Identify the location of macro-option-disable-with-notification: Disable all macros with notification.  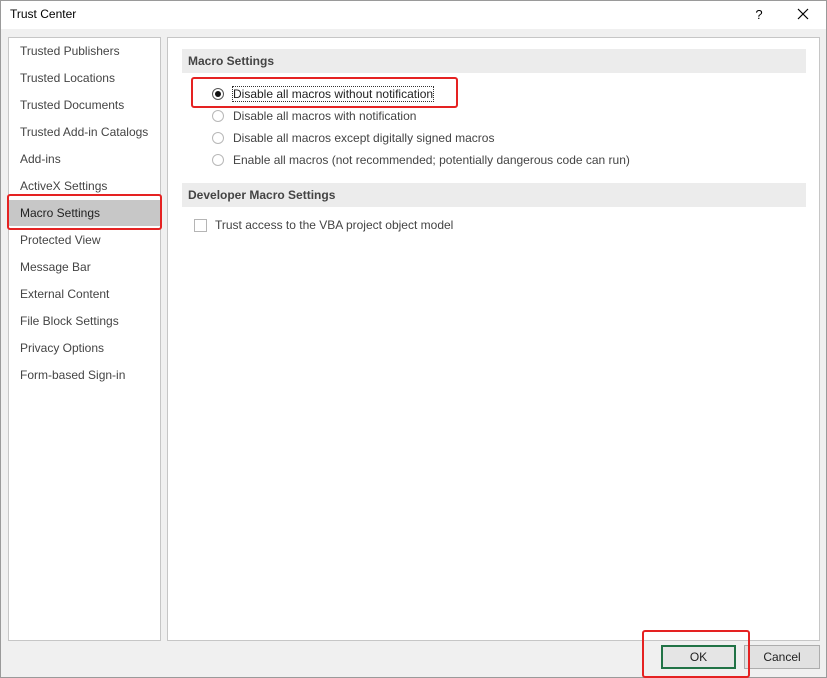
(314, 116).